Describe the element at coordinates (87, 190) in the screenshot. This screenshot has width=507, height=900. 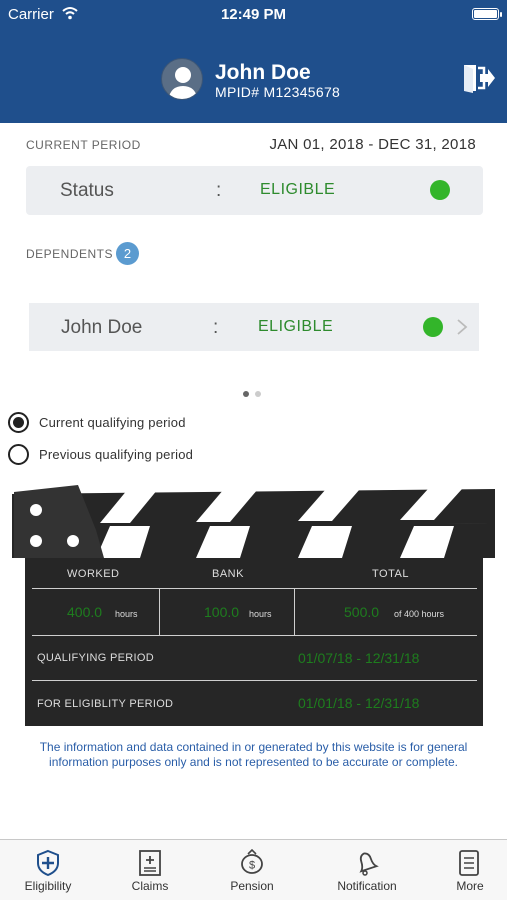
I see `status-label: Status` at that location.